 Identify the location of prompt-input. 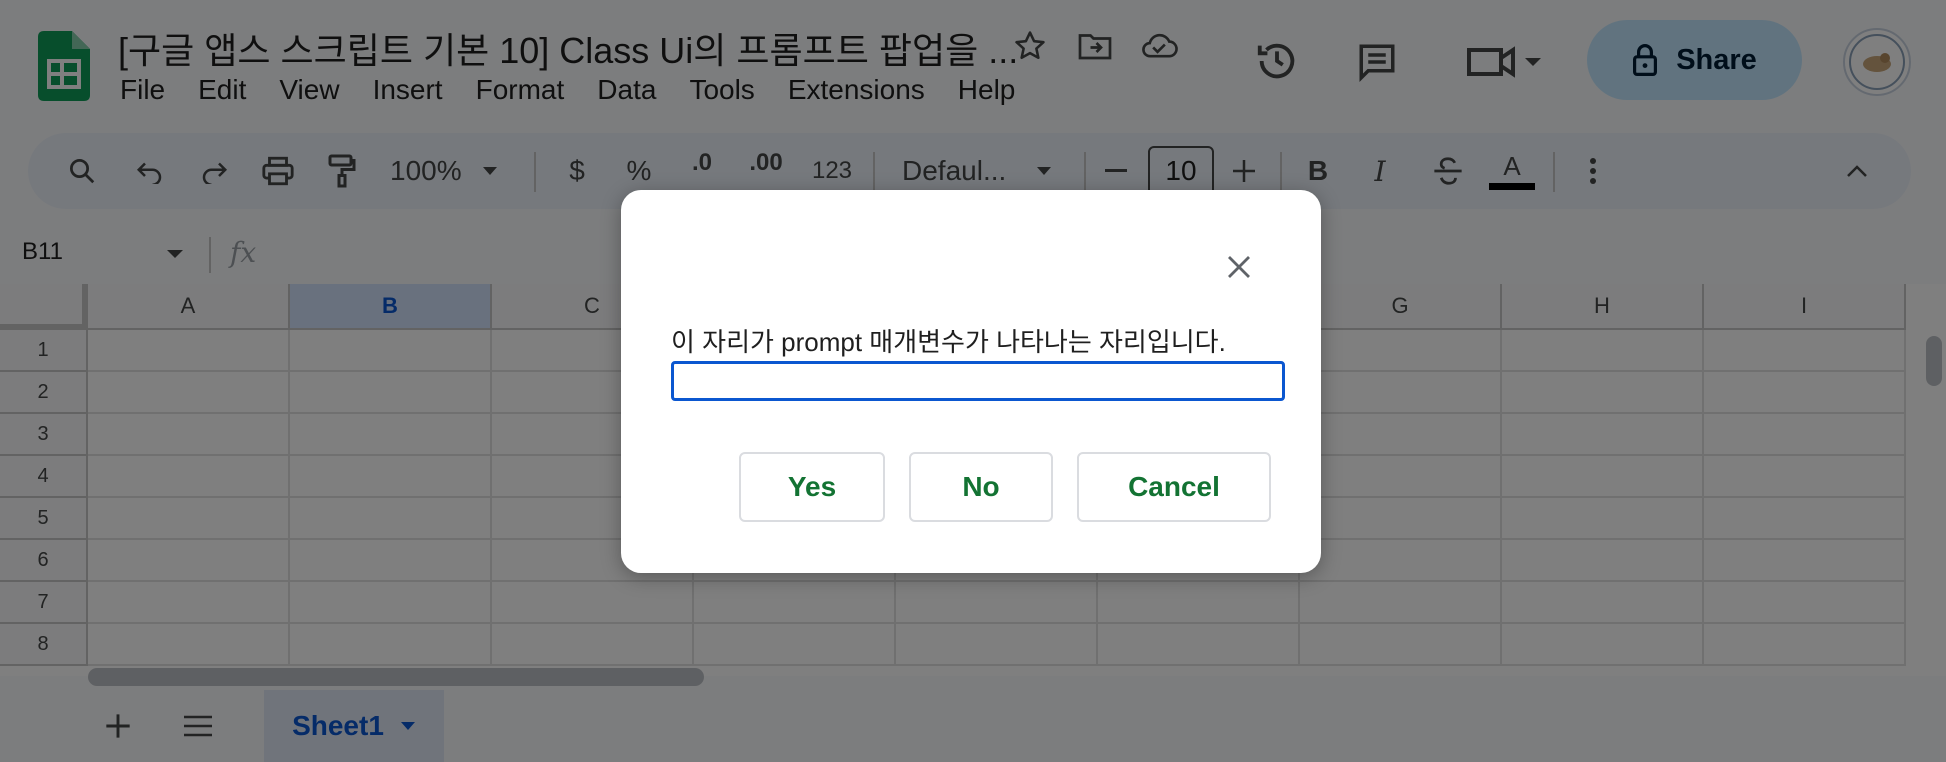
(978, 381).